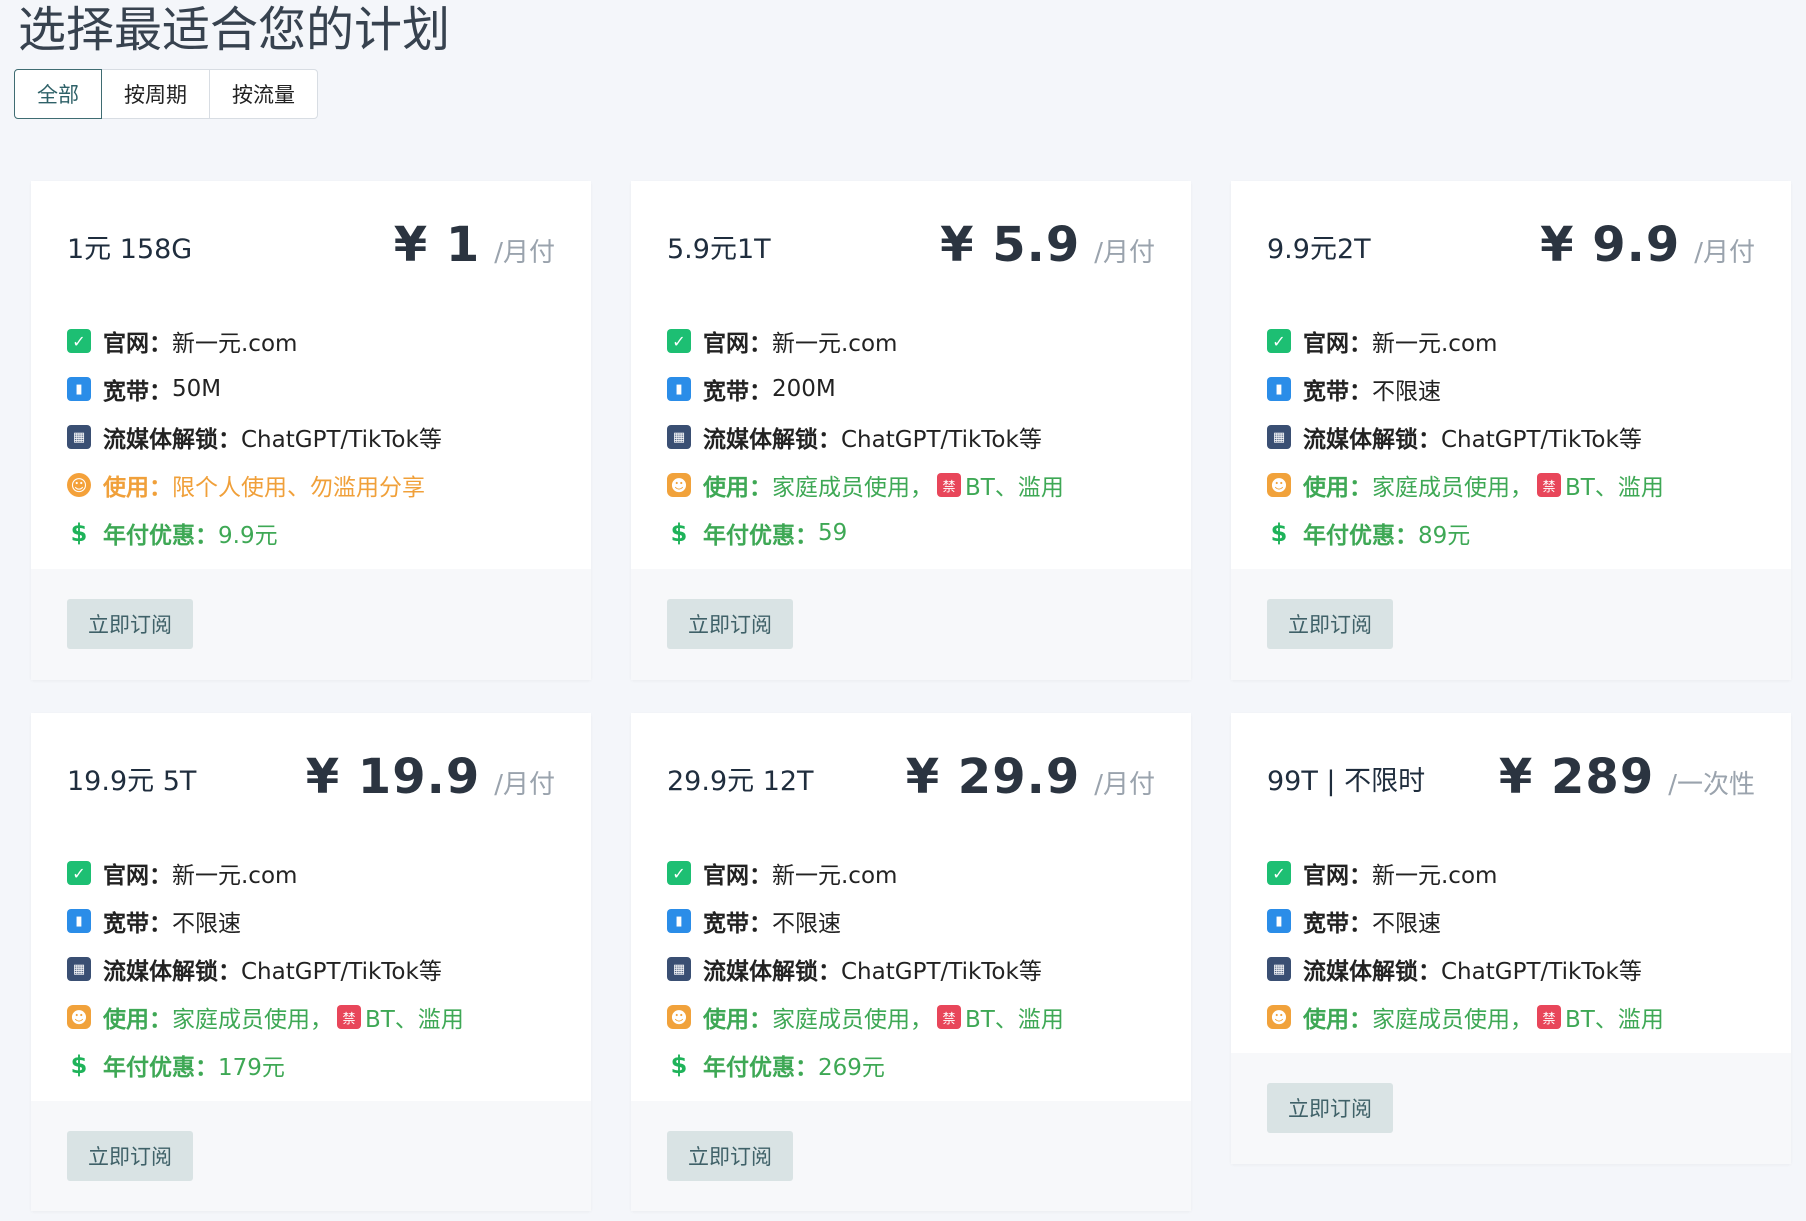 This screenshot has height=1221, width=1806. I want to click on page-title: 选择最适合您的计划, so click(234, 30).